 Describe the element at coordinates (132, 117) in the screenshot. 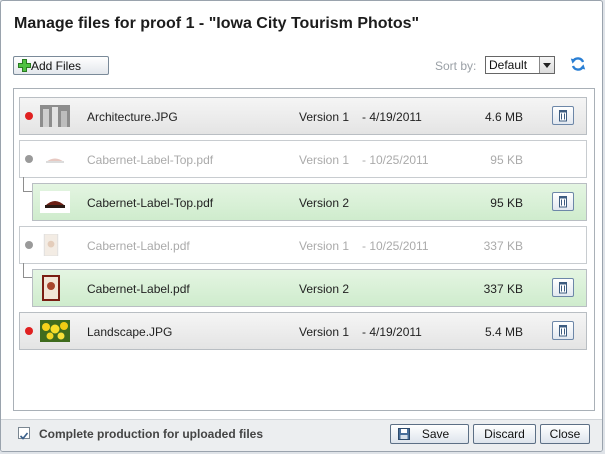

I see `file-name: Architecture.JPG` at that location.